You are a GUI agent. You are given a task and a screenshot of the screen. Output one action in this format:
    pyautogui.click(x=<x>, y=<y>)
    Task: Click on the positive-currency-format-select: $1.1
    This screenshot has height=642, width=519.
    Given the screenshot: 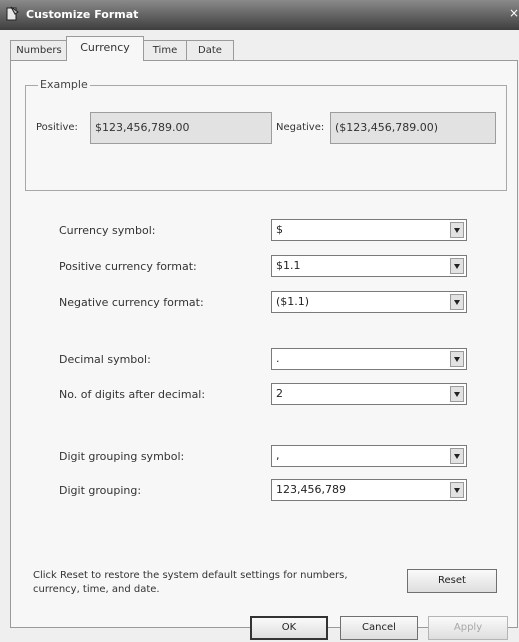 What is the action you would take?
    pyautogui.click(x=369, y=266)
    